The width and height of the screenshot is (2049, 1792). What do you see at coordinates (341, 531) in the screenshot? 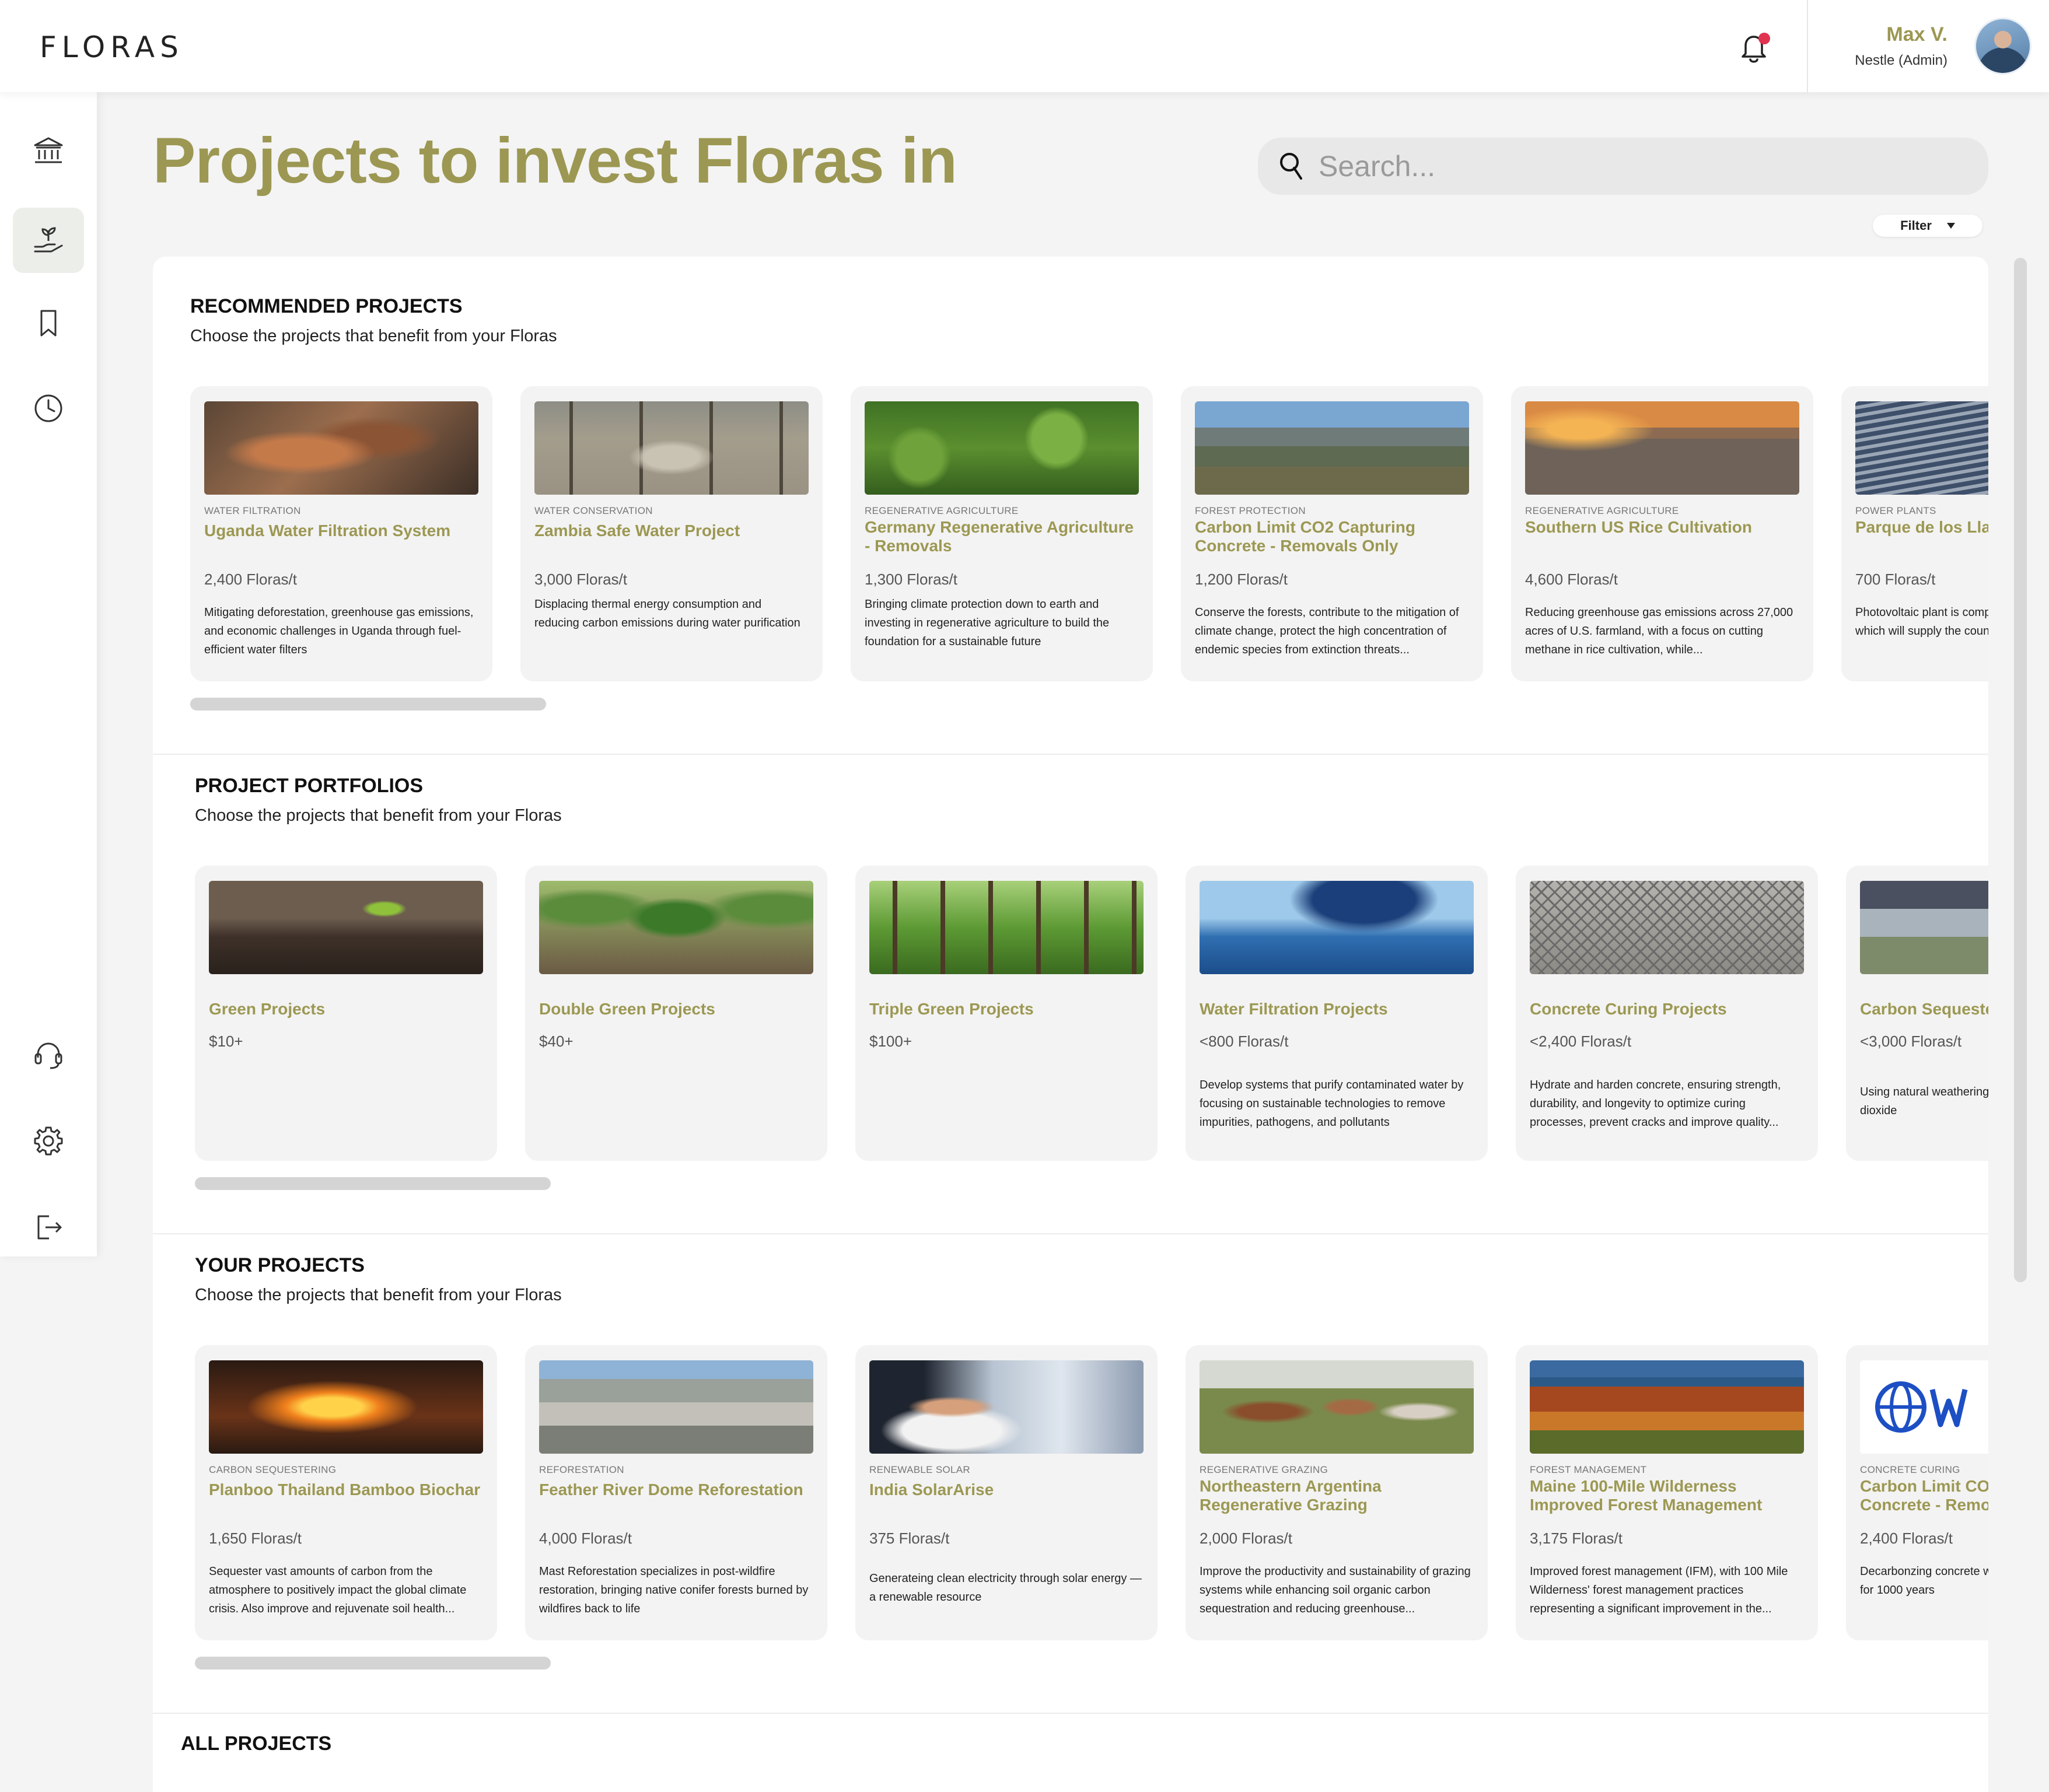
I see `project-title: Uganda Water Filtration System` at bounding box center [341, 531].